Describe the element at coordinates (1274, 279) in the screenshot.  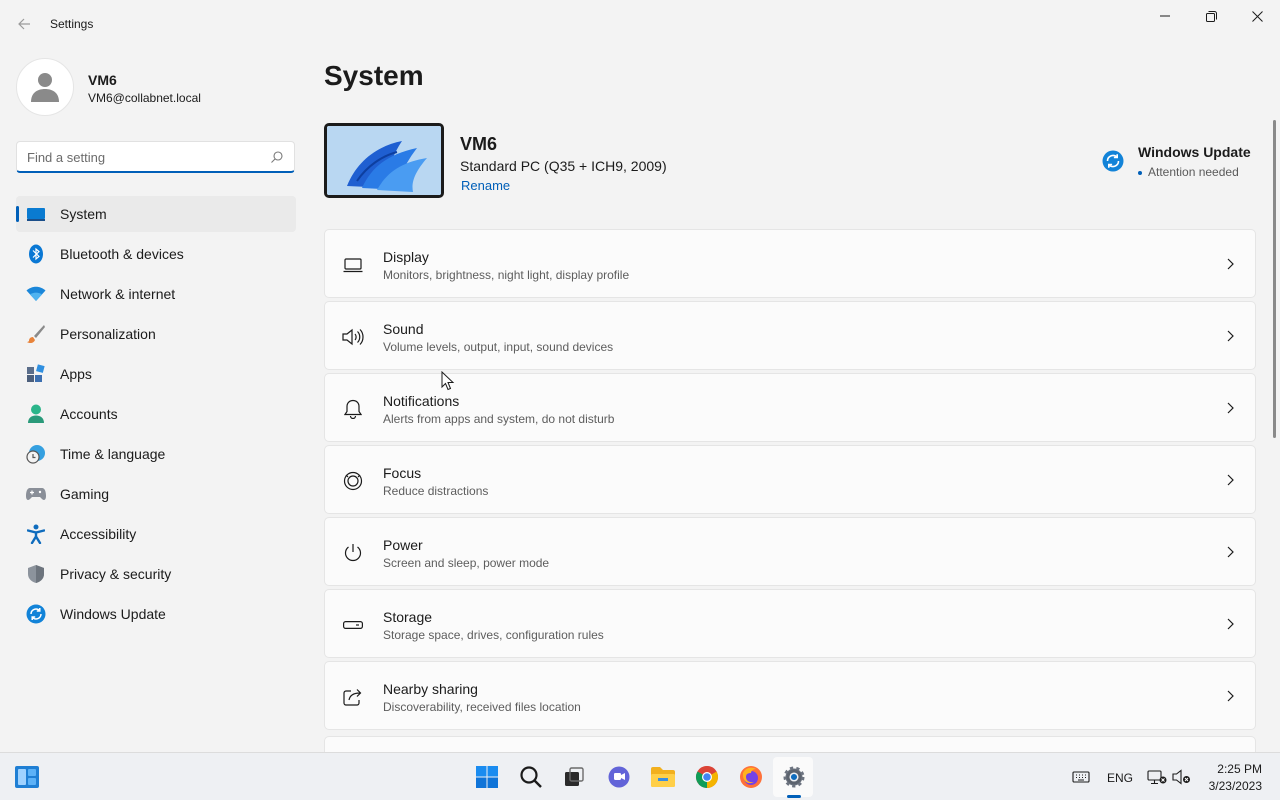
I see `scrollbar` at that location.